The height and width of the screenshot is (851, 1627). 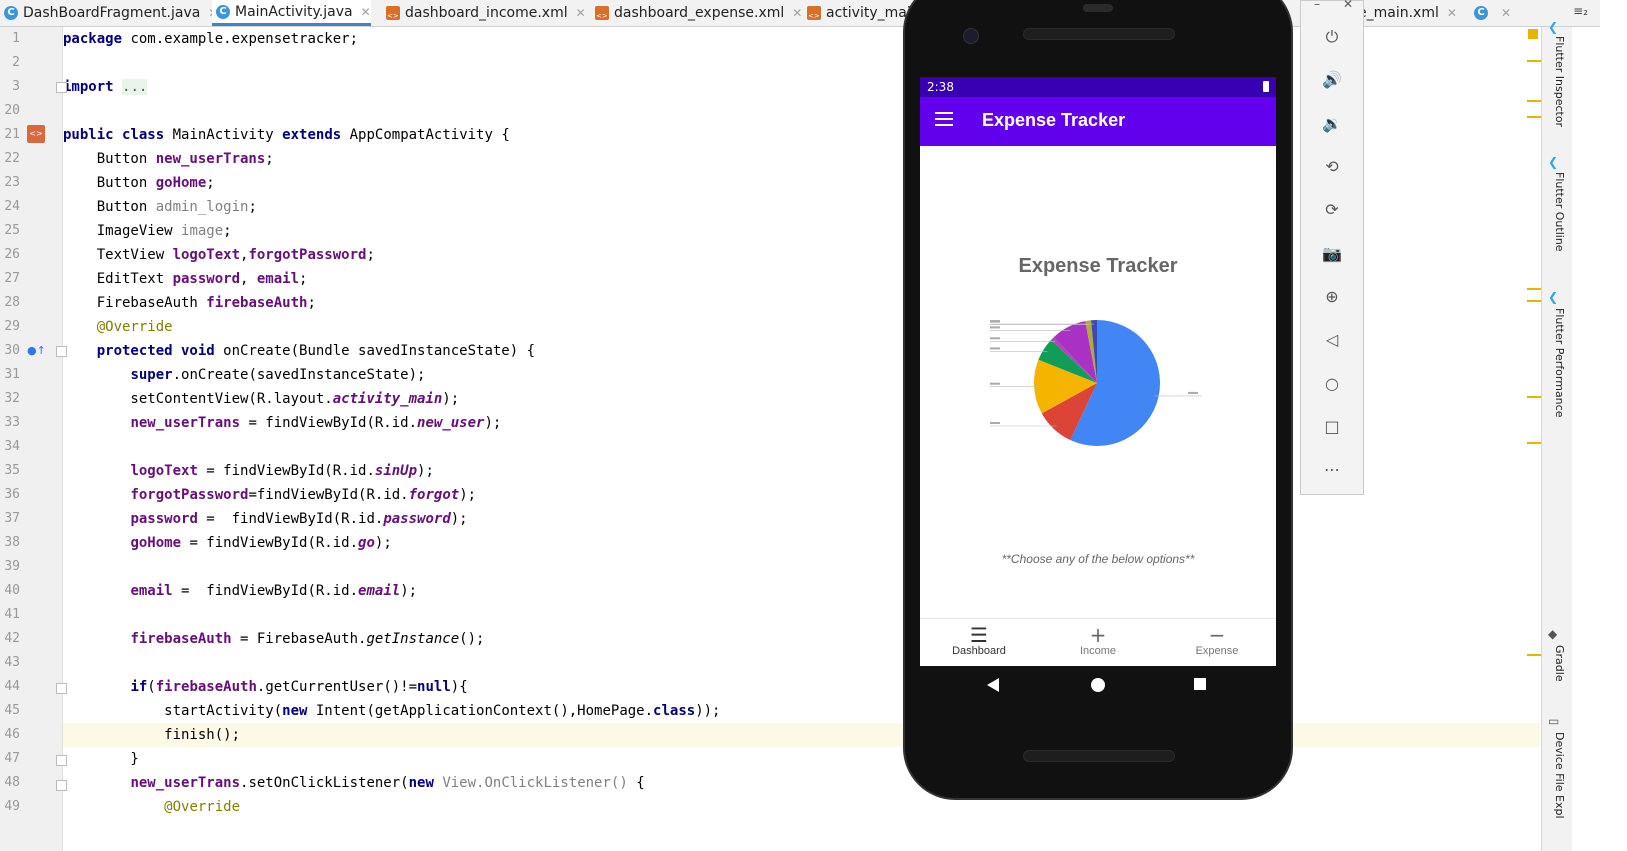 I want to click on zoom-icon: ⊕, so click(x=1332, y=297).